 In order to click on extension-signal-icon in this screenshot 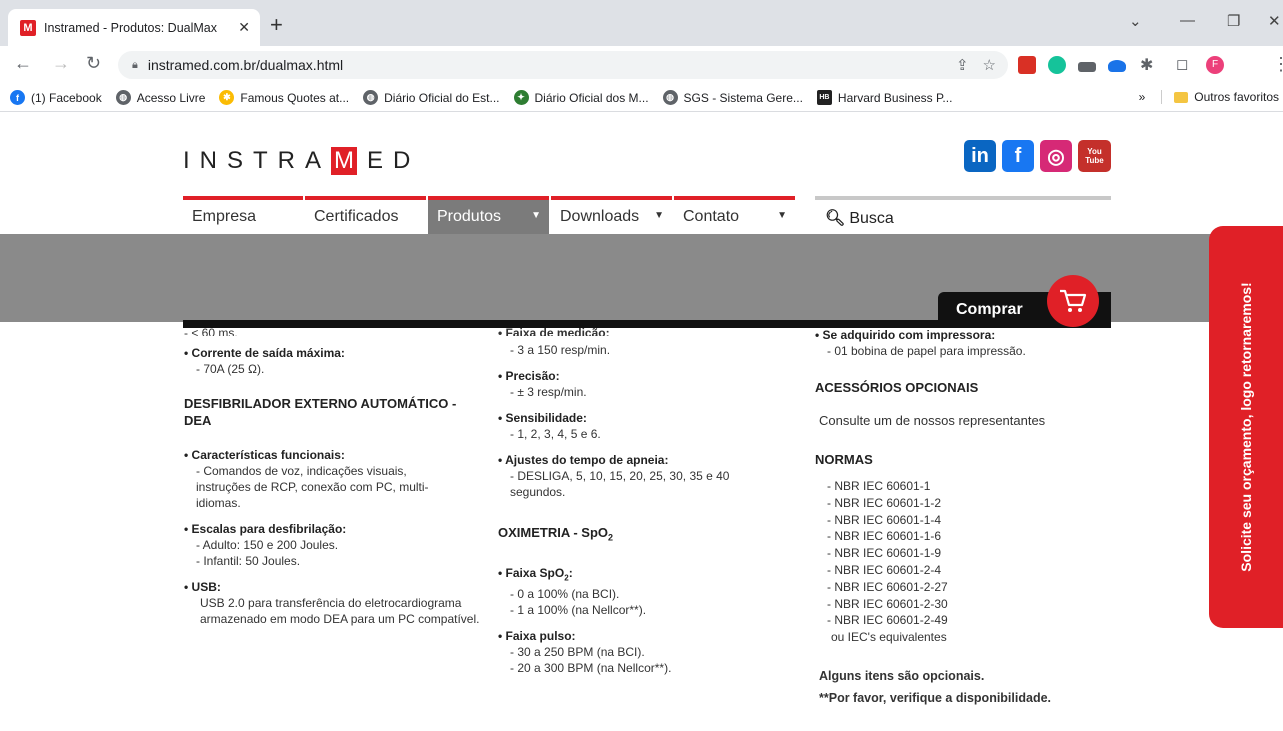, I will do `click(1087, 67)`.